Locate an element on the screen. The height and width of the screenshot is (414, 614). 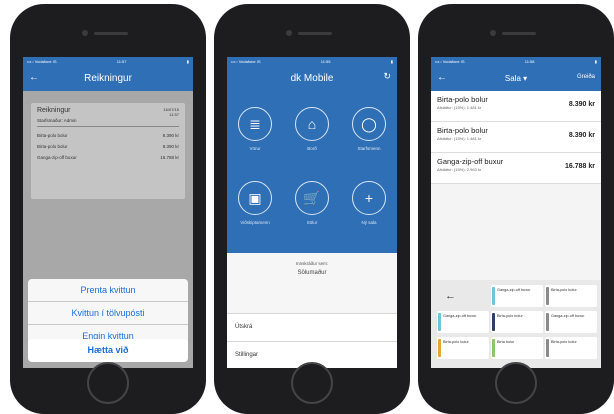
print-receipt-option: Prenta kvittun is located at coordinates (108, 290).